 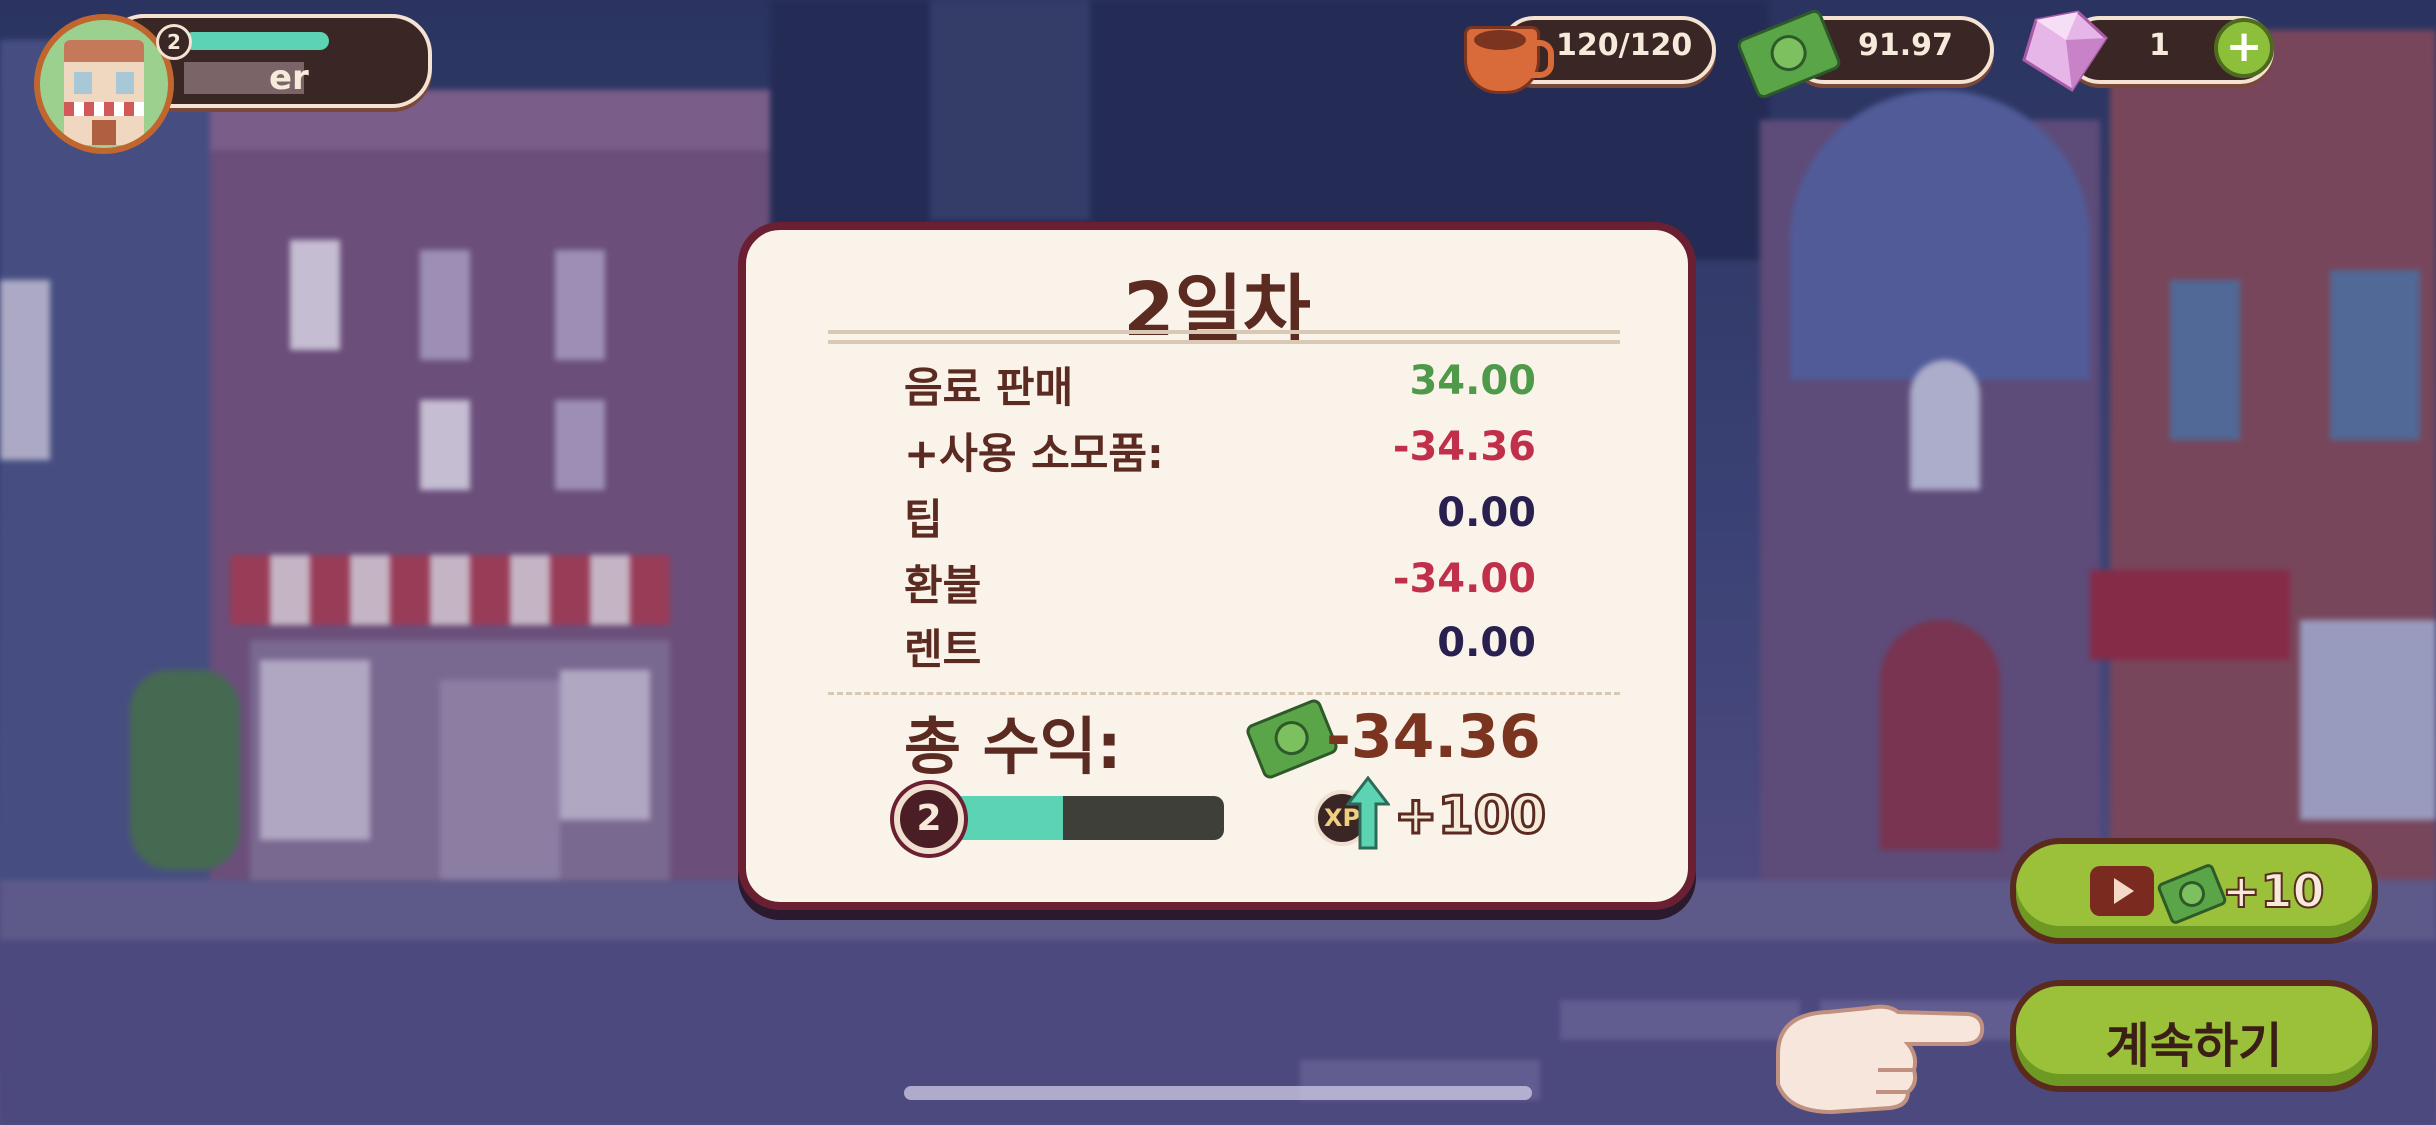 What do you see at coordinates (2192, 894) in the screenshot?
I see `cash-icon` at bounding box center [2192, 894].